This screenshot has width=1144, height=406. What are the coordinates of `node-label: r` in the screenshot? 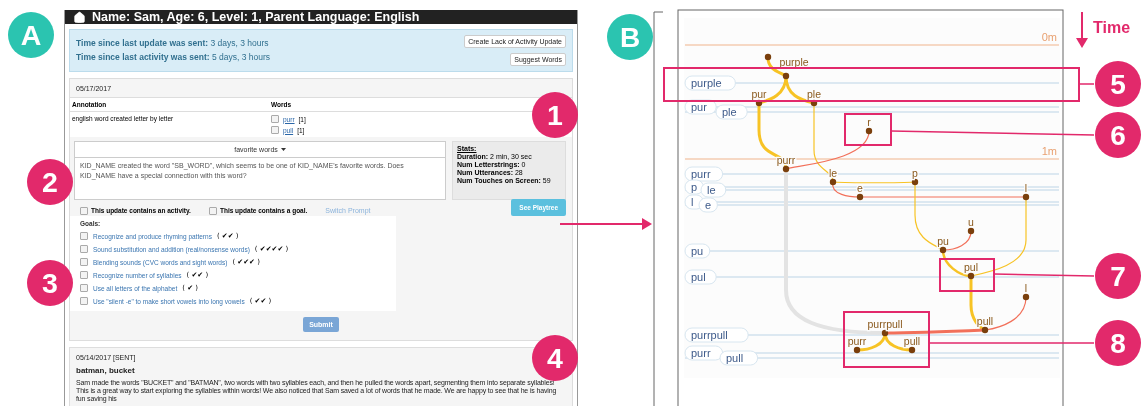 It's located at (869, 122).